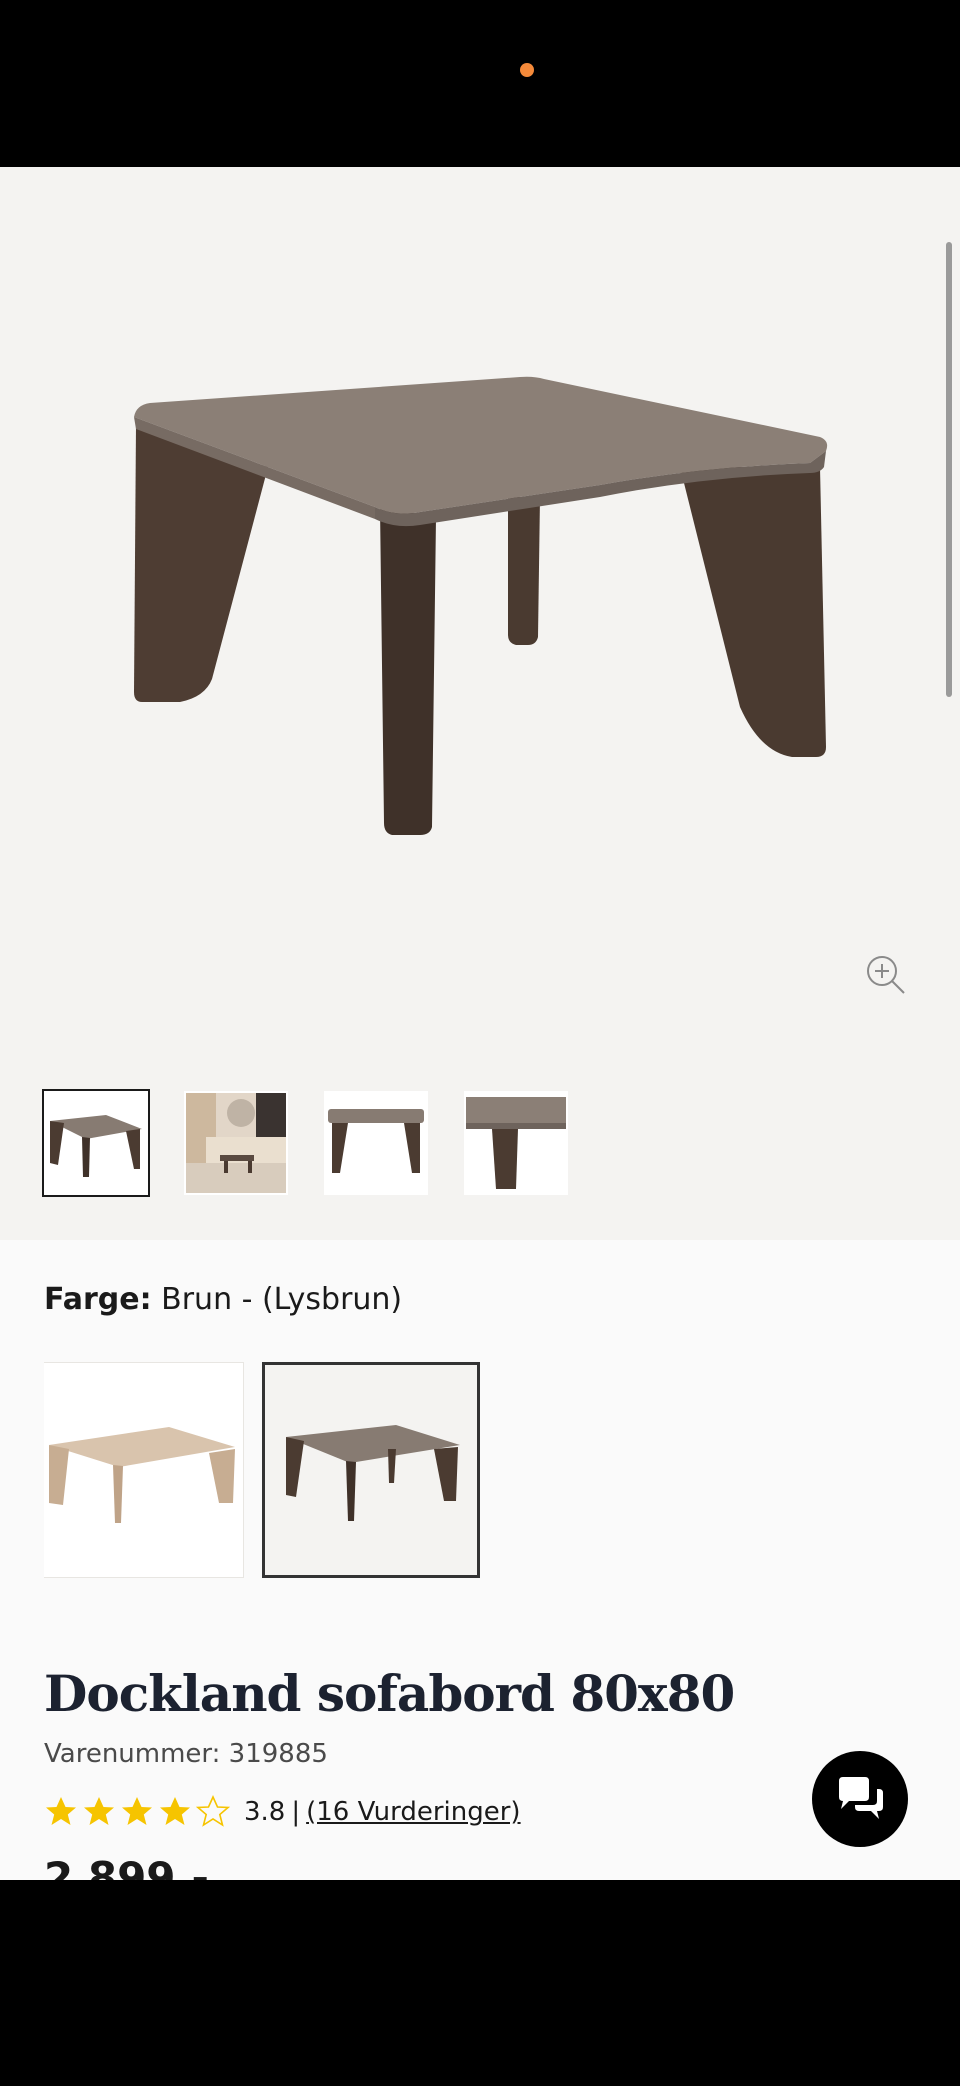 This screenshot has width=960, height=2086. I want to click on table-lifestyle-icon, so click(236, 1143).